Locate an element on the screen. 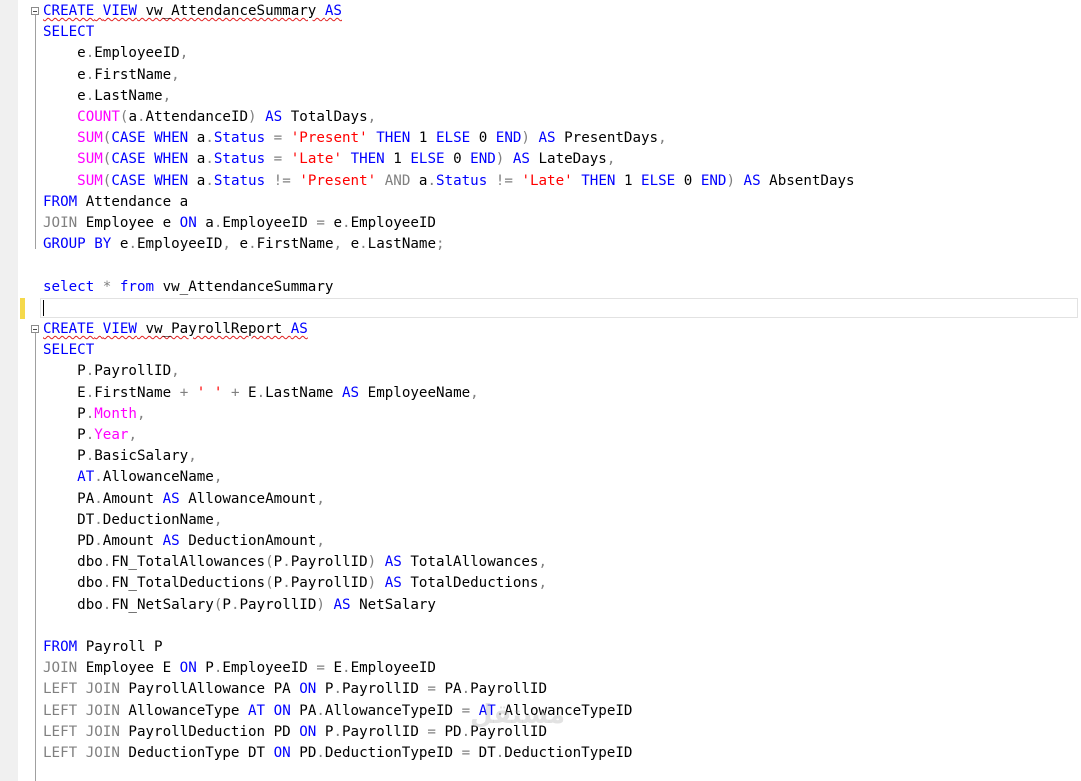 This screenshot has height=781, width=1081. code-line: COUNT(a.AttendanceID) AS TotalDays, is located at coordinates (209, 117).